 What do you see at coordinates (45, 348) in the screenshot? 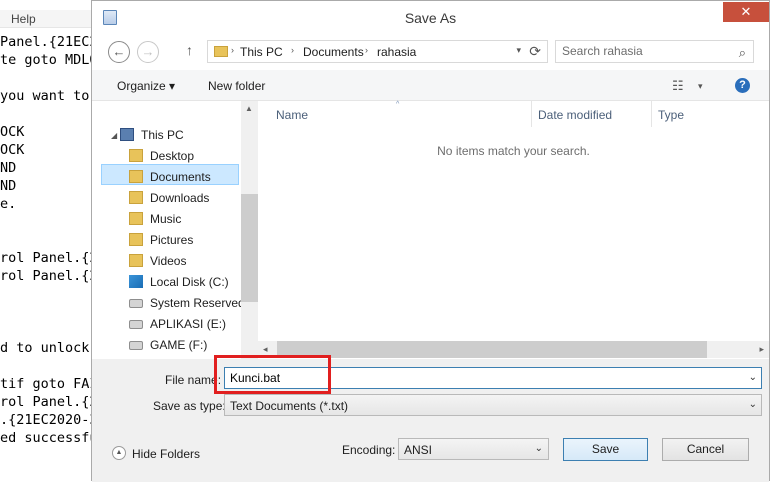
I see `notepad-line: d to unlock` at bounding box center [45, 348].